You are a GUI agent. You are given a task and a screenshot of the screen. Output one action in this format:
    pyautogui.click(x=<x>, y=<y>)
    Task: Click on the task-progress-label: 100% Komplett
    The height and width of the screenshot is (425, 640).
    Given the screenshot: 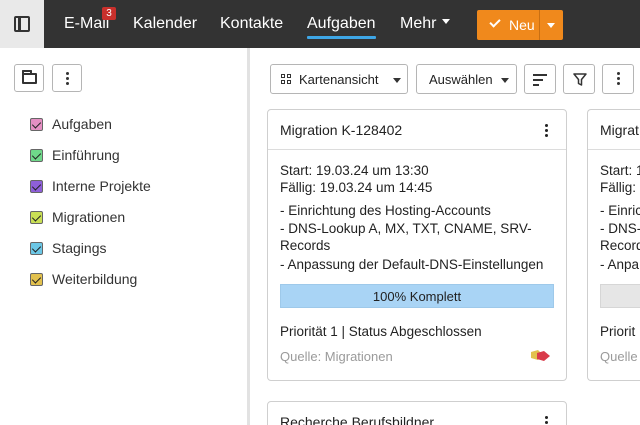 What is the action you would take?
    pyautogui.click(x=417, y=296)
    